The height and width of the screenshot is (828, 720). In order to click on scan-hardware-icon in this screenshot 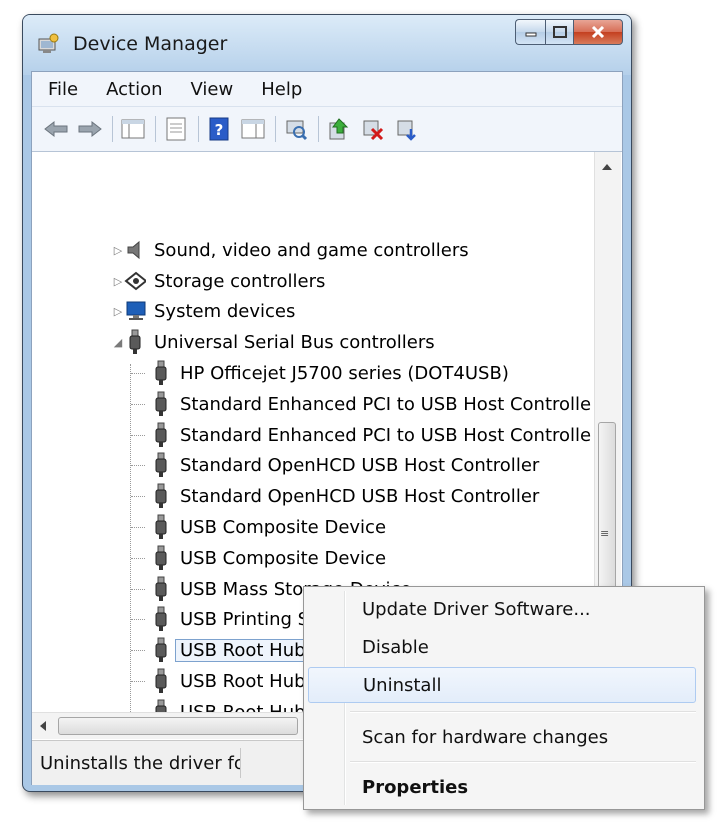, I will do `click(297, 130)`.